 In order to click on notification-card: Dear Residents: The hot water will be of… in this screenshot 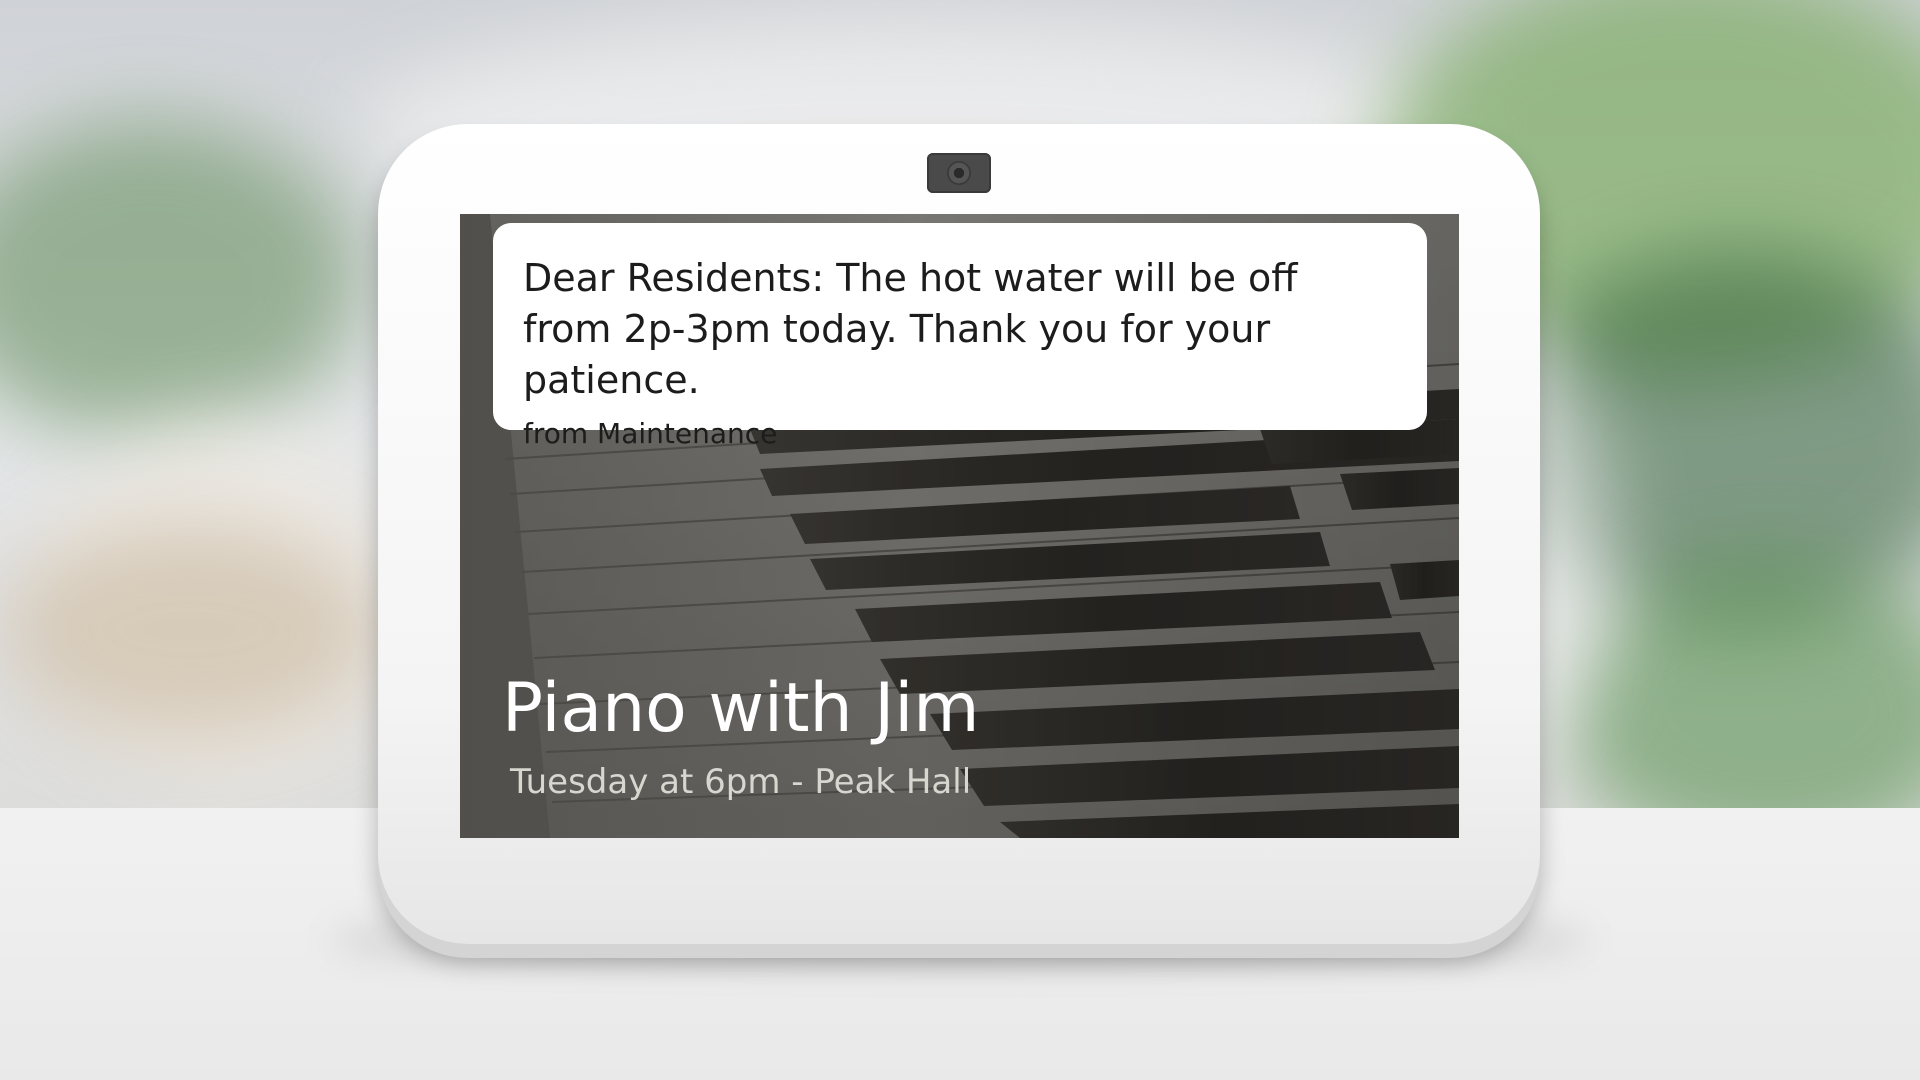, I will do `click(960, 336)`.